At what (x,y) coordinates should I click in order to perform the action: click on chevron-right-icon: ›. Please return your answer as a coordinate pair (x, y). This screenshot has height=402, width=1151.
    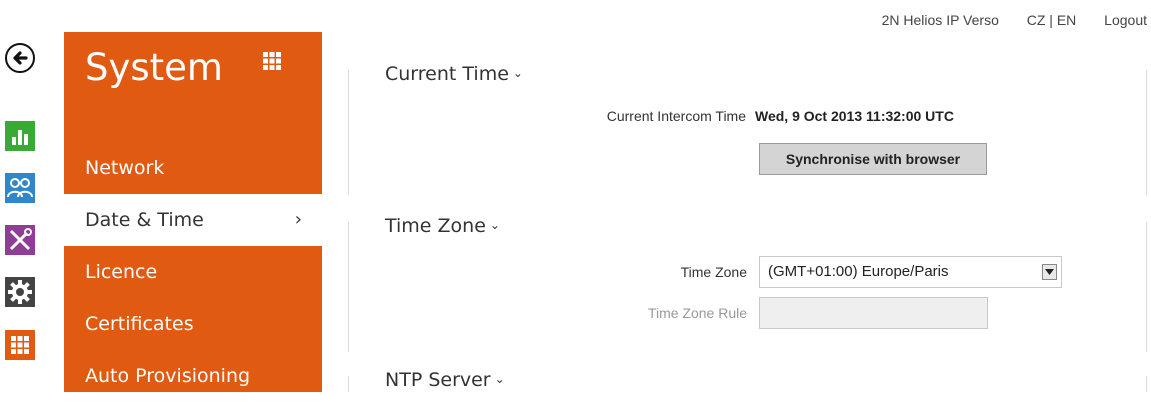
    Looking at the image, I should click on (298, 219).